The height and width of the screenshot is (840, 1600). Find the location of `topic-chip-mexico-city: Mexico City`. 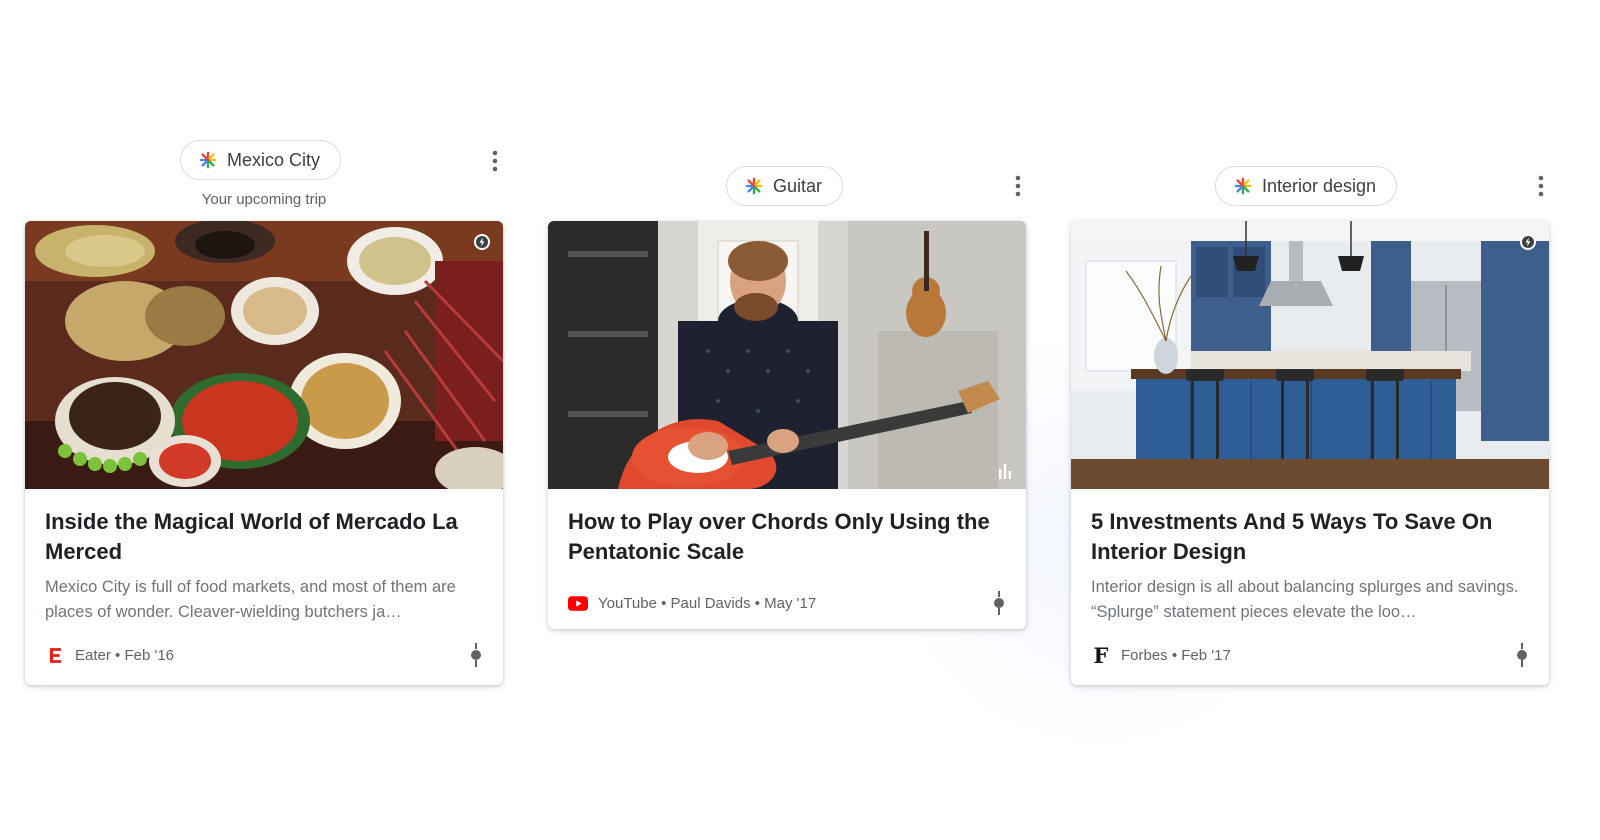

topic-chip-mexico-city: Mexico City is located at coordinates (261, 160).